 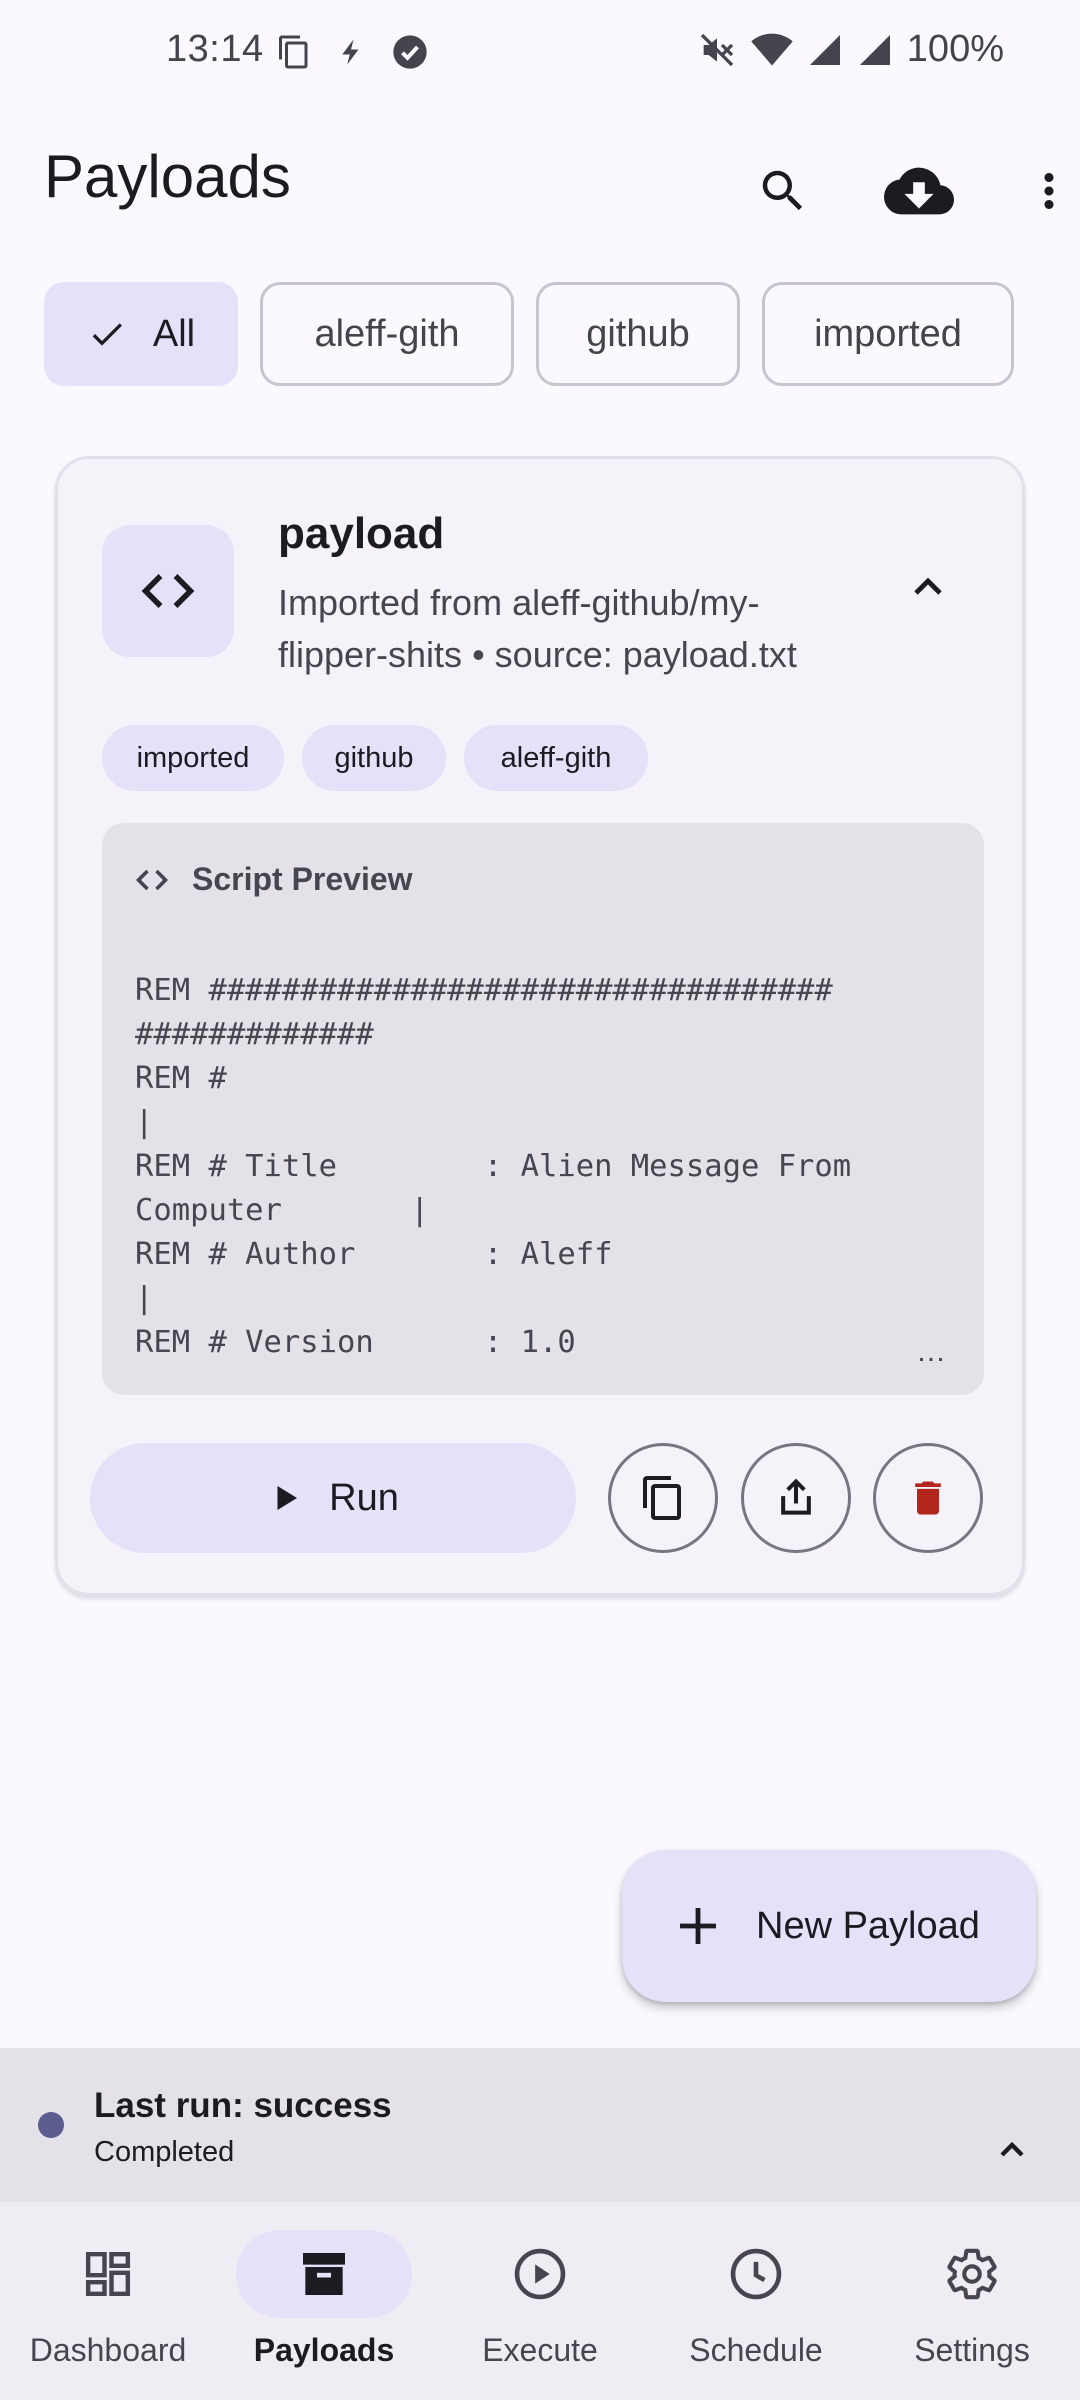 I want to click on share-button, so click(x=796, y=1498).